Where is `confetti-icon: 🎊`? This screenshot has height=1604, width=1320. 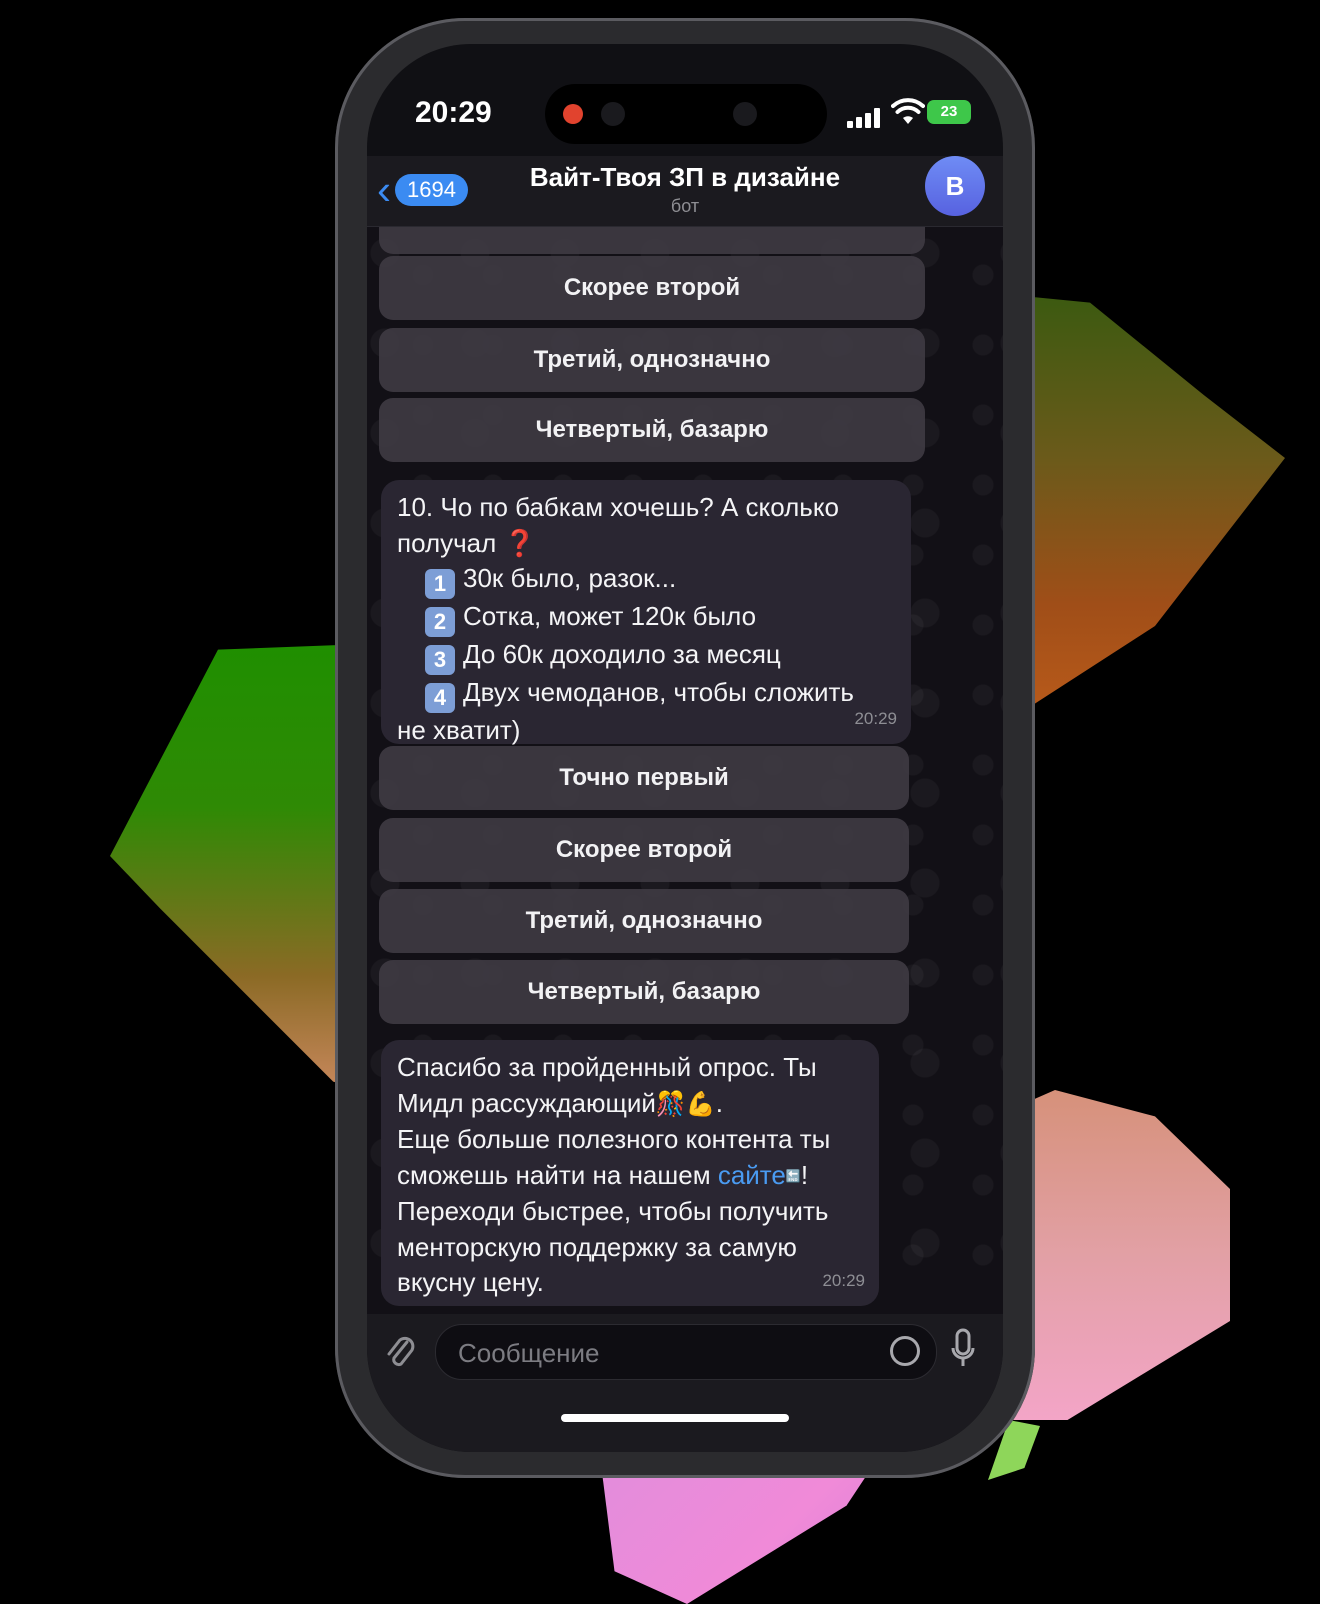
confetti-icon: 🎊 is located at coordinates (670, 1104).